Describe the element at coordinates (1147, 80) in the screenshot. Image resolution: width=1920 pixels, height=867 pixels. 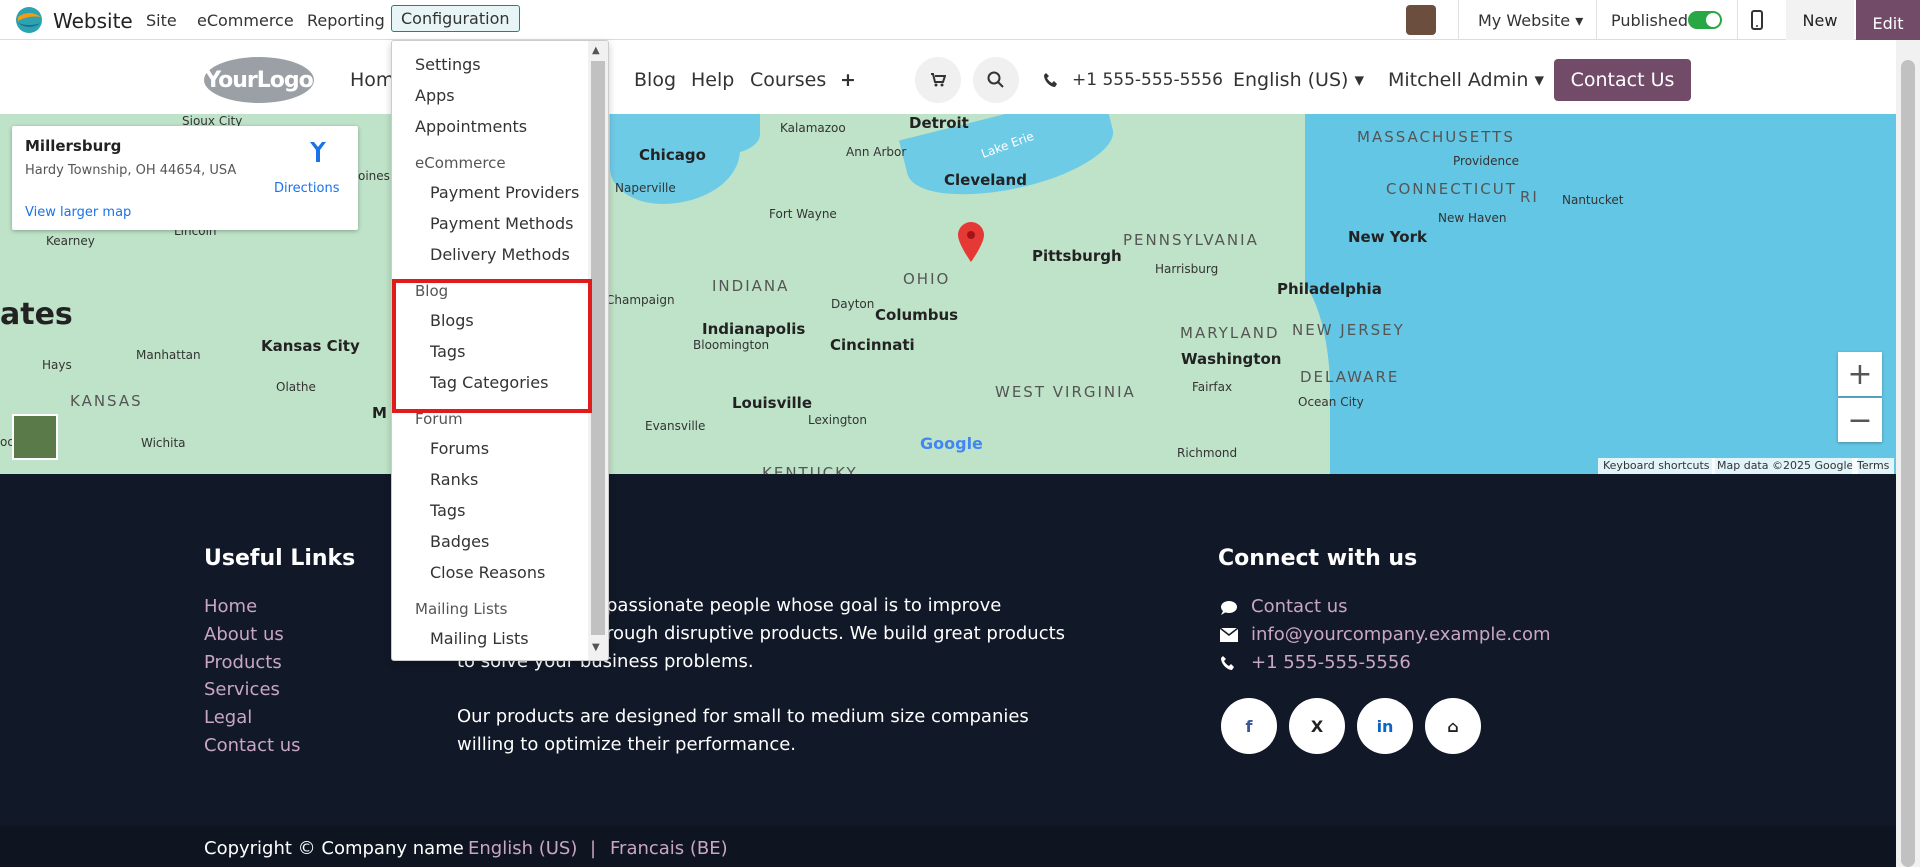
I see `header-phone: +1 555-555-5556` at that location.